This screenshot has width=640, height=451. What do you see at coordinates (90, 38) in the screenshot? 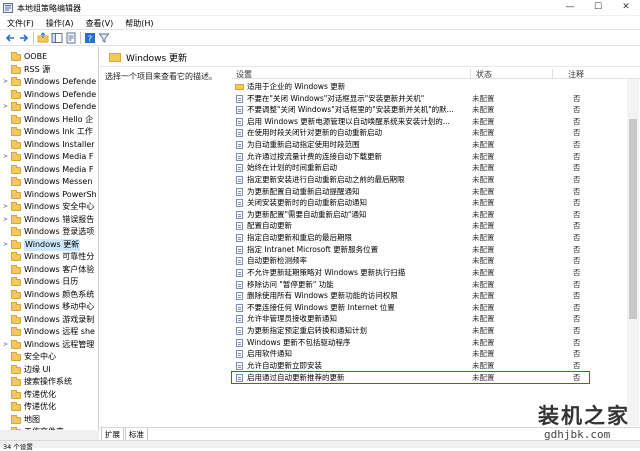
I see `help-icon: ?` at bounding box center [90, 38].